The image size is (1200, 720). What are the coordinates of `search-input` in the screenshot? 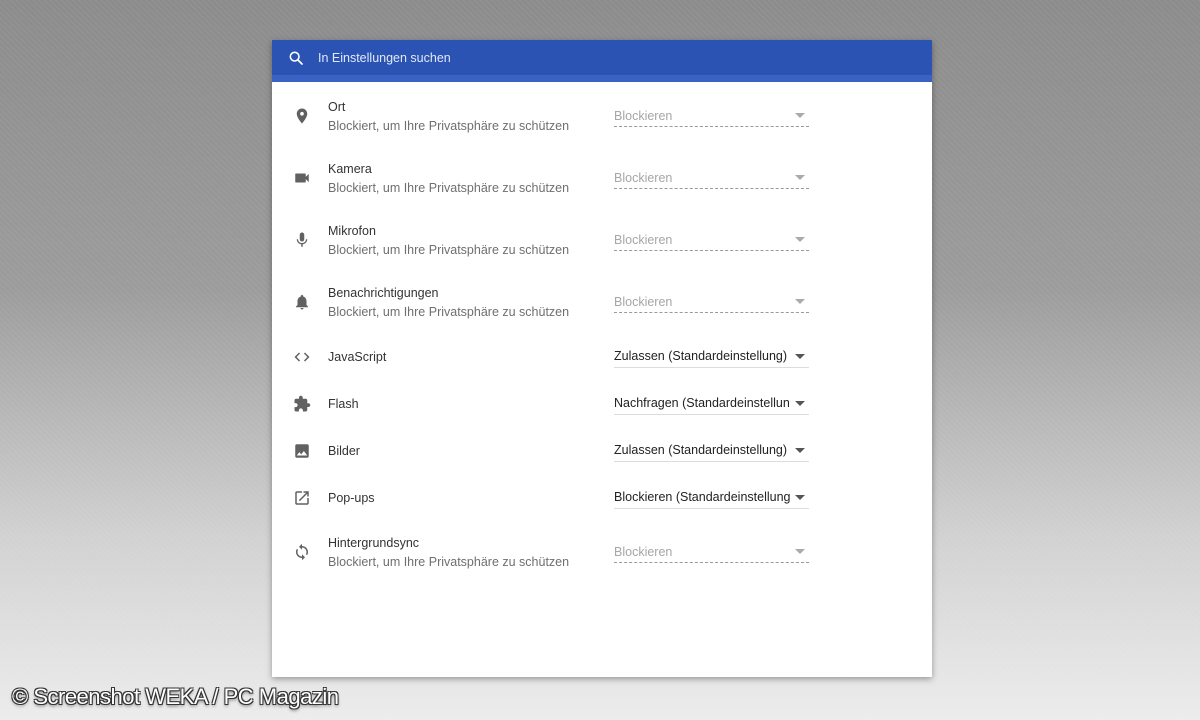 It's located at (468, 57).